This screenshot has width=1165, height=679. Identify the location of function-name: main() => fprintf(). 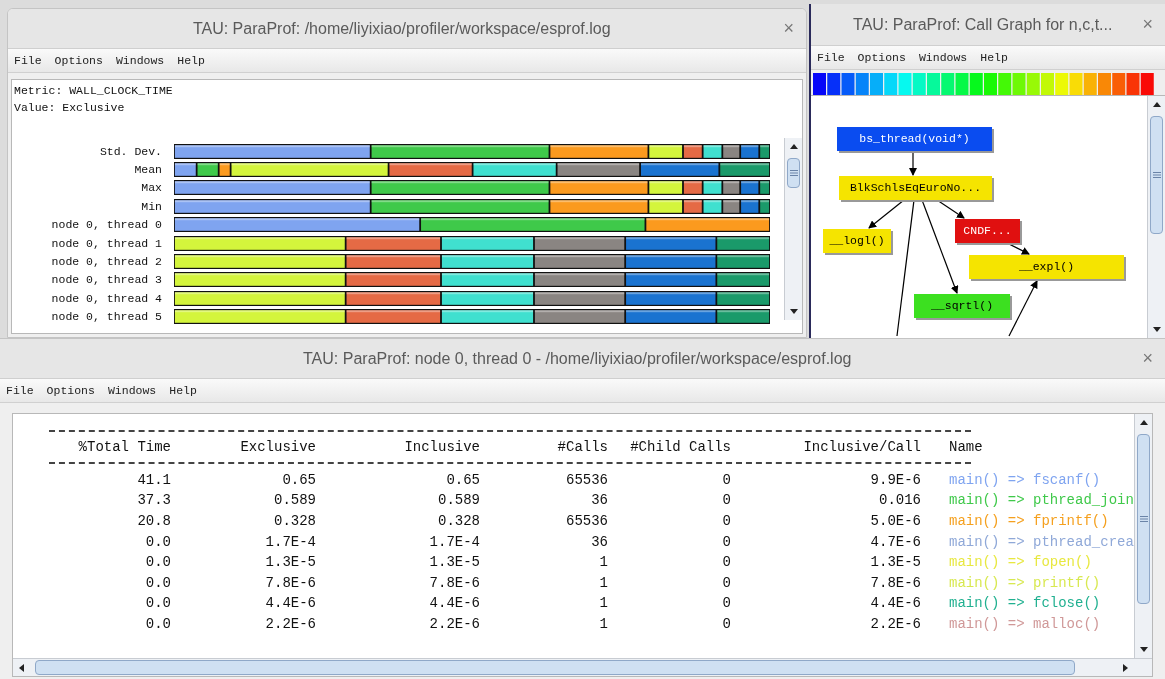
(1028, 521).